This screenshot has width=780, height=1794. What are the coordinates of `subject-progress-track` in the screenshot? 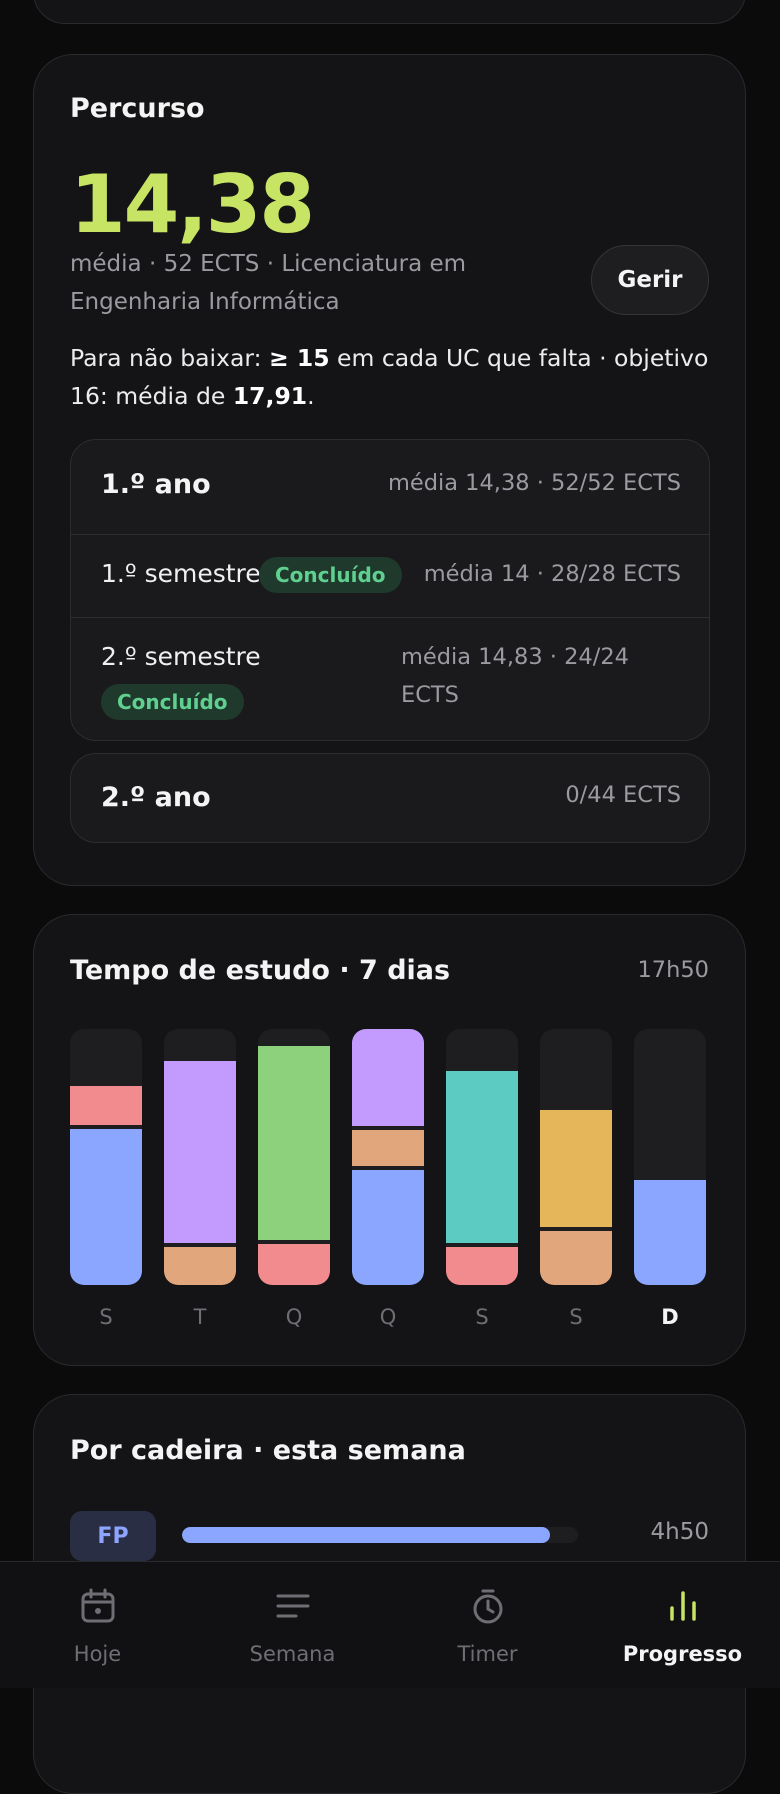 It's located at (380, 1535).